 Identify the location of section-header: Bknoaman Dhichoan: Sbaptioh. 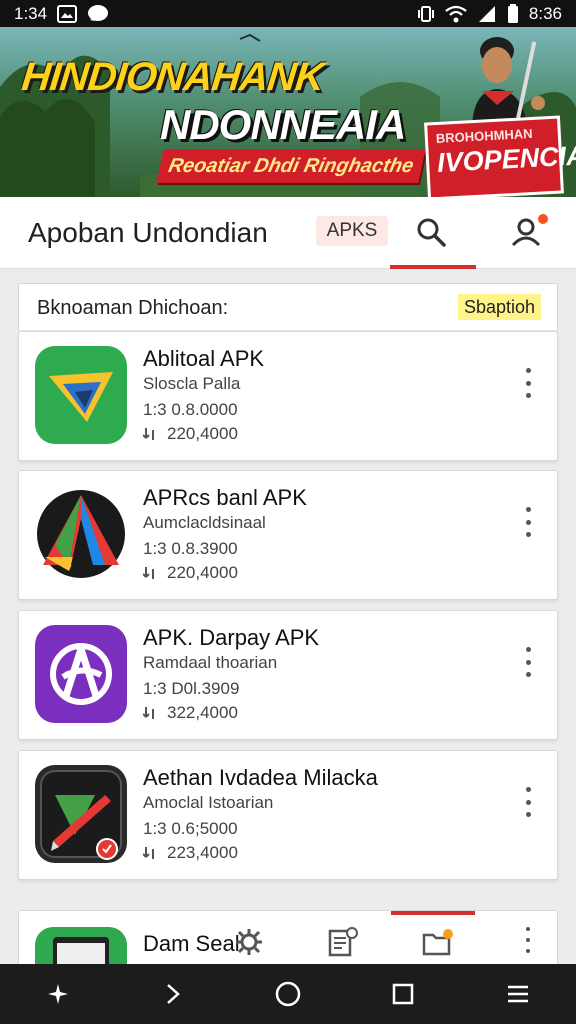
(288, 307).